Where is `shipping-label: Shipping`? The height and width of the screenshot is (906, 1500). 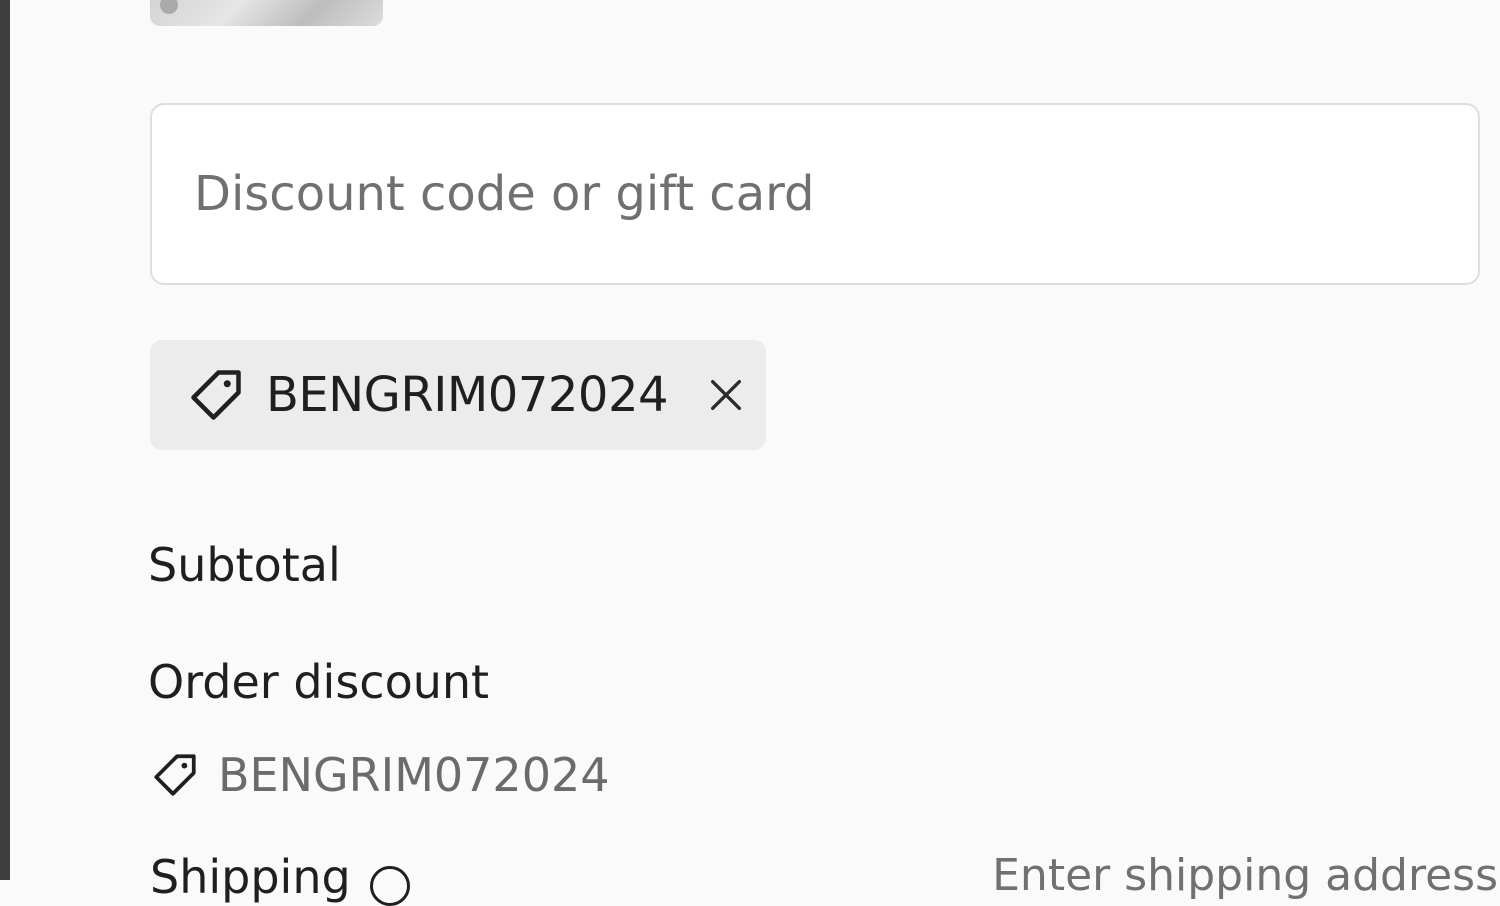
shipping-label: Shipping is located at coordinates (250, 877).